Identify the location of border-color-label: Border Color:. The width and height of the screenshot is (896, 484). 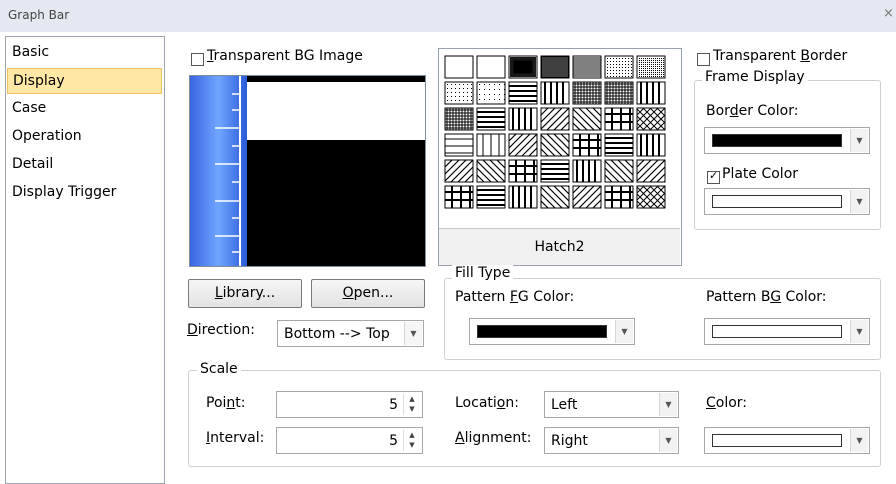
(752, 111).